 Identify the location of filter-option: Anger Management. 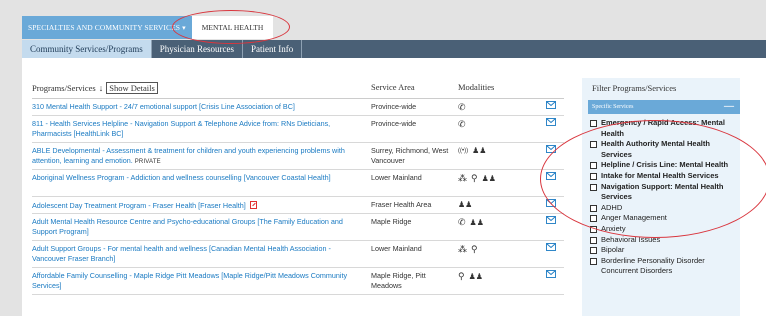
(664, 218).